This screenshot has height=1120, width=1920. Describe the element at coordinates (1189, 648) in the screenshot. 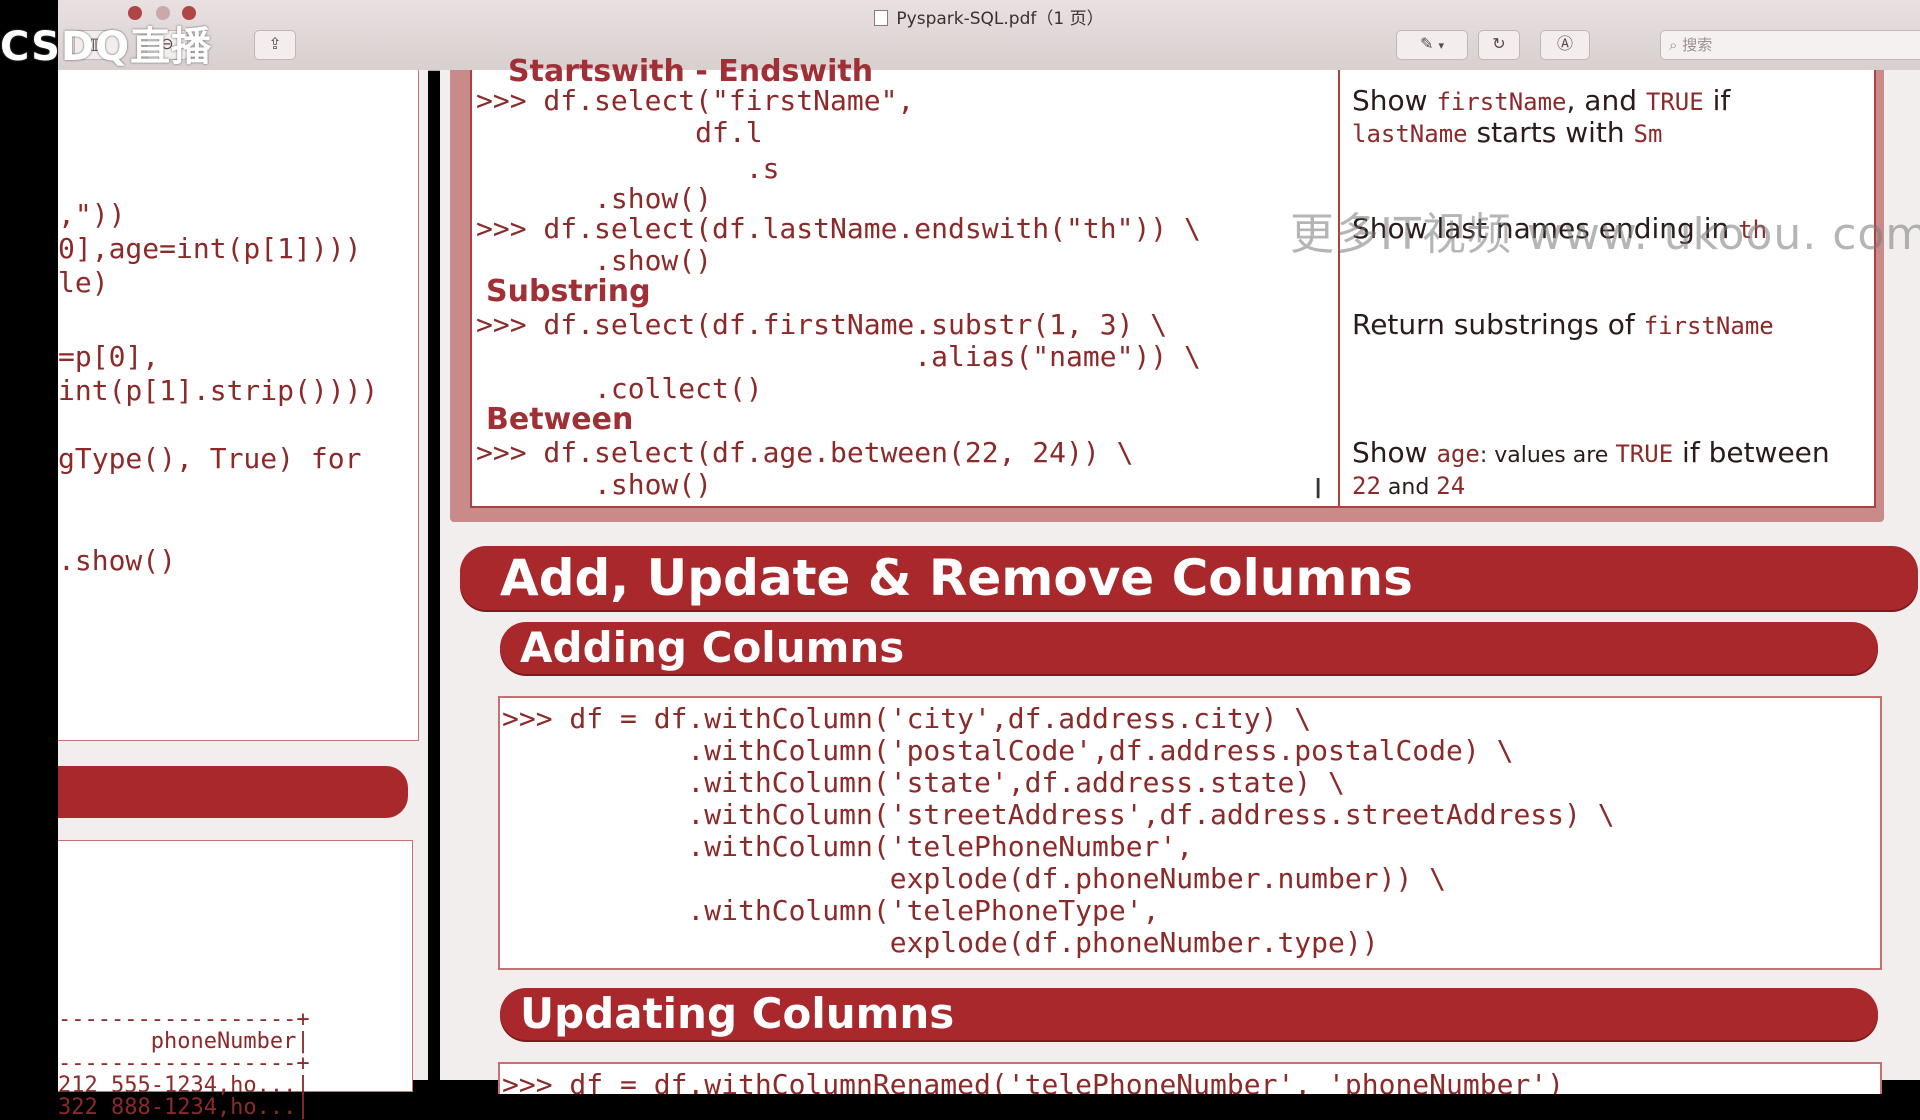

I see `subsection-banner-adding: Adding Columns` at that location.